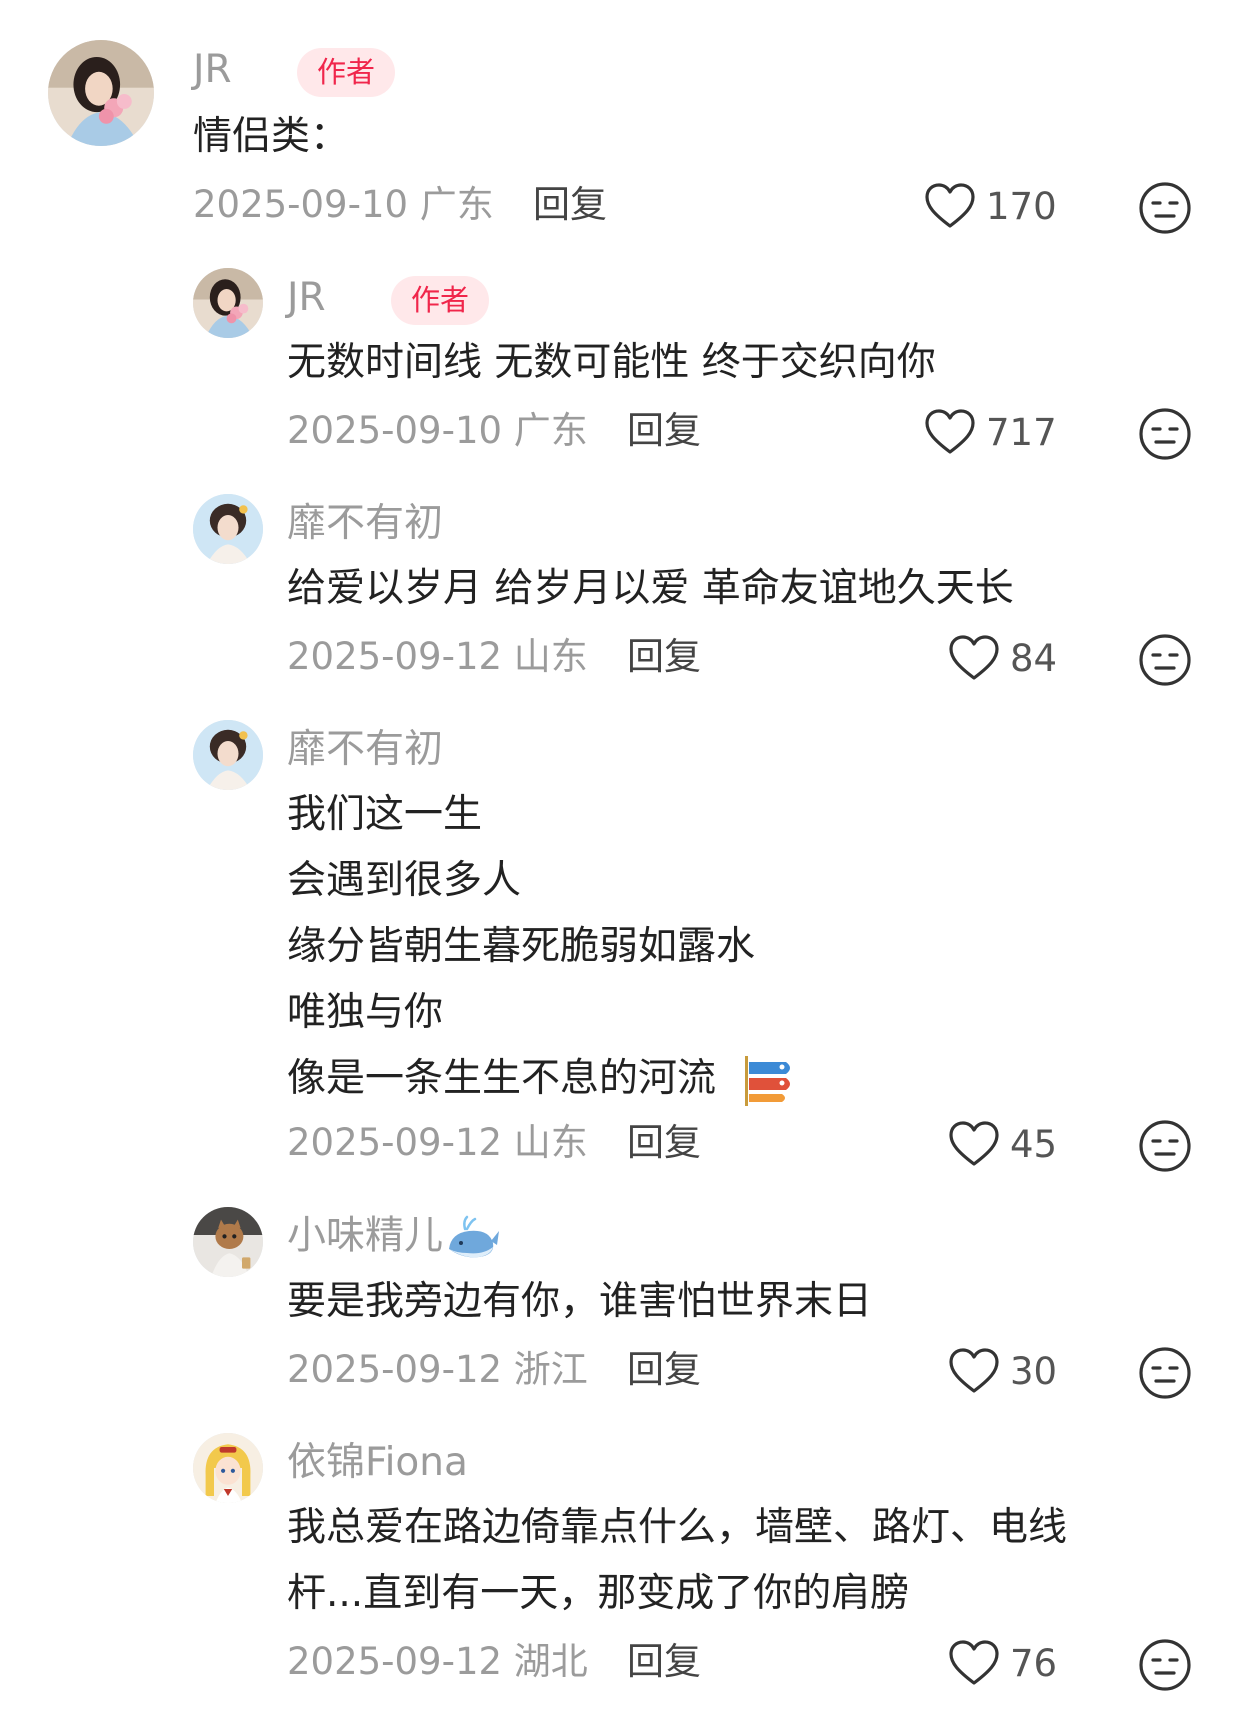  What do you see at coordinates (1021, 432) in the screenshot?
I see `like-count: 717` at bounding box center [1021, 432].